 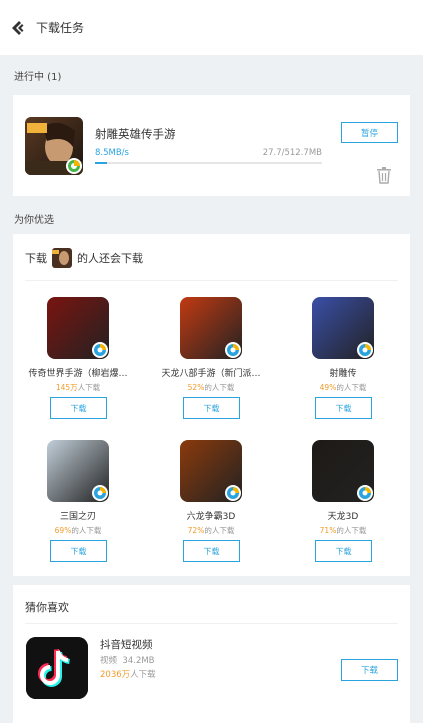 I want to click on guess-count-highlight: 2036万, so click(x=115, y=675).